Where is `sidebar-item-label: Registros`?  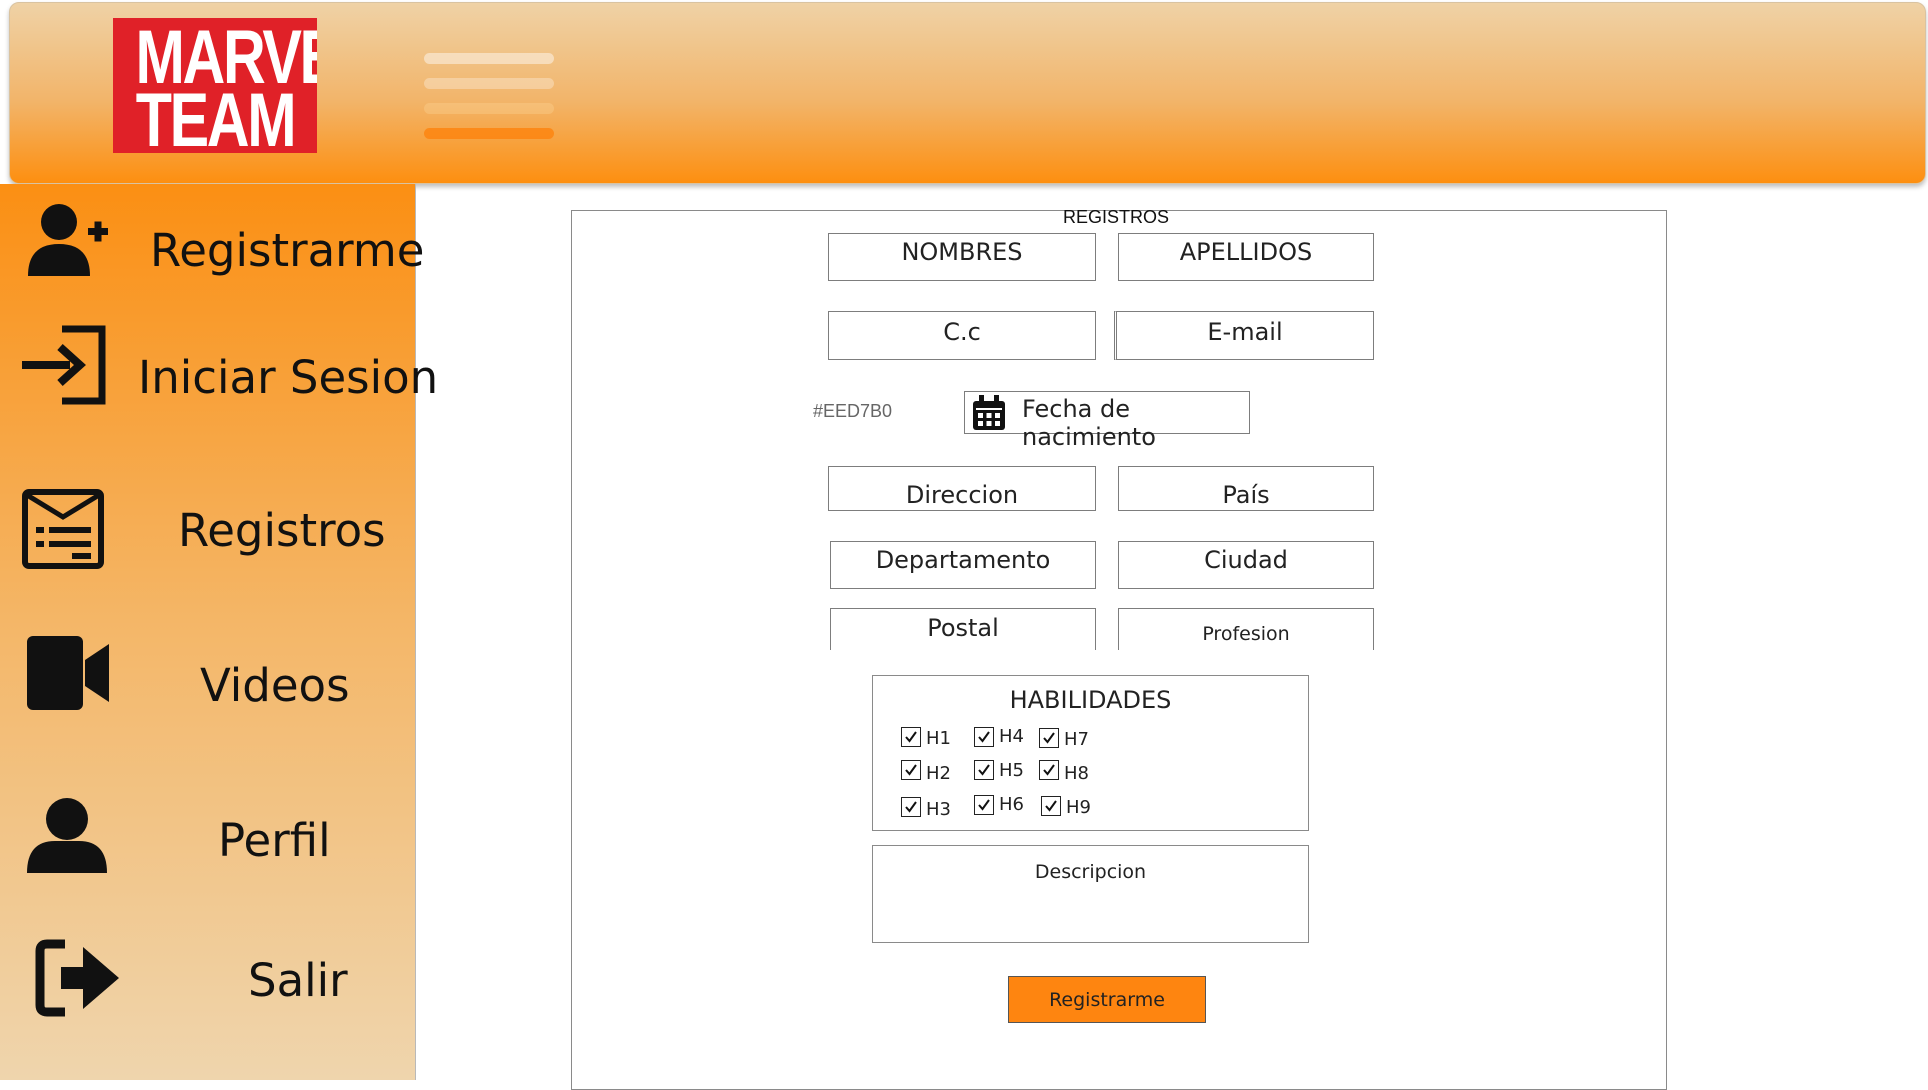
sidebar-item-label: Registros is located at coordinates (282, 530).